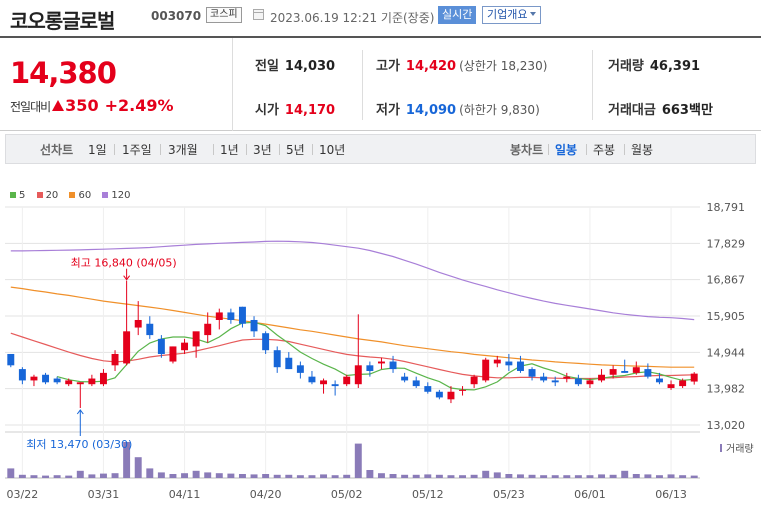 Image resolution: width=761 pixels, height=512 pixels. Describe the element at coordinates (116, 84) in the screenshot. I see `current-price-box: 14,380 전일대비 350 +2.49%` at that location.